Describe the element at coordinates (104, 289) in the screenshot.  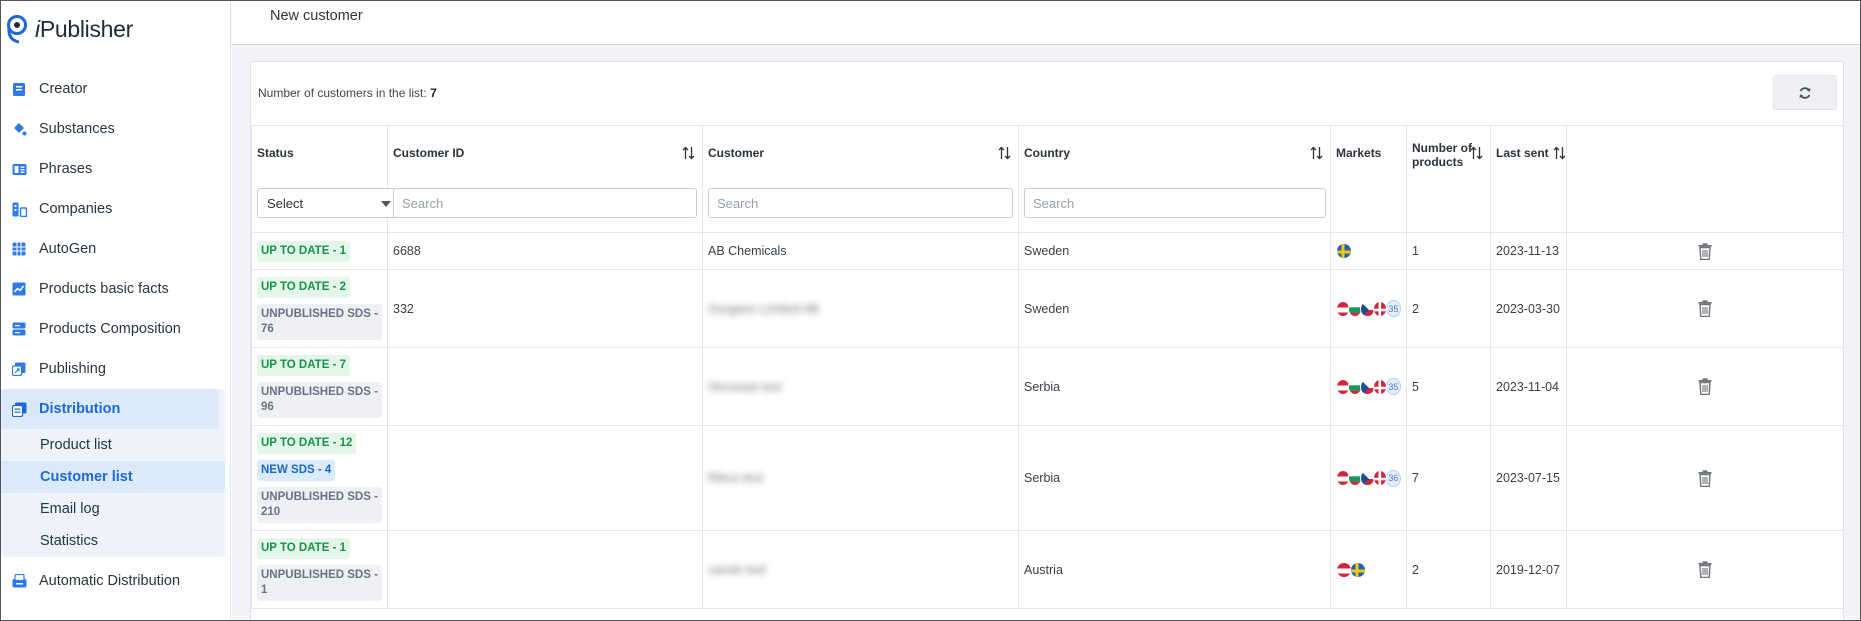
I see `sidebar-item-label: Products basic facts` at that location.